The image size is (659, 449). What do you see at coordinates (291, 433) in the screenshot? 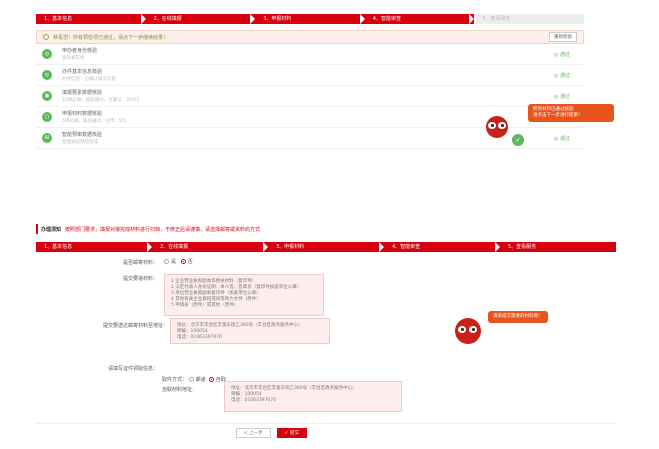
I see `submit-button: ✓ 提交` at bounding box center [291, 433].